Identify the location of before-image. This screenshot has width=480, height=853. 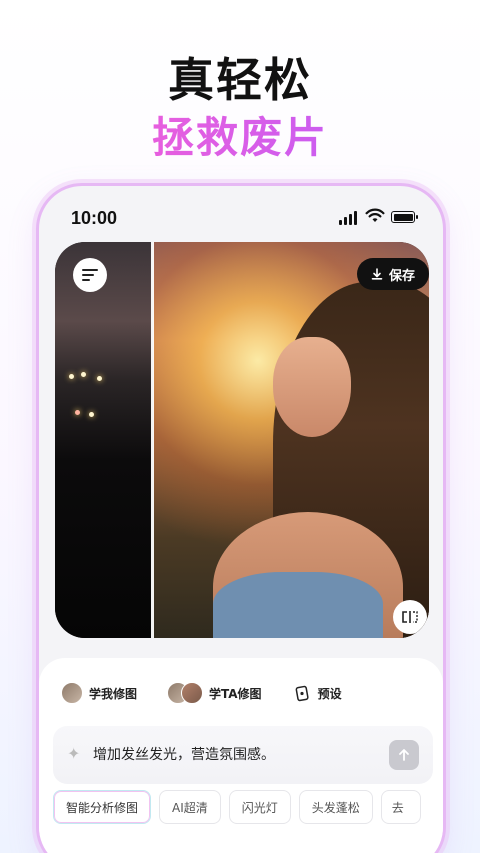
(104, 440).